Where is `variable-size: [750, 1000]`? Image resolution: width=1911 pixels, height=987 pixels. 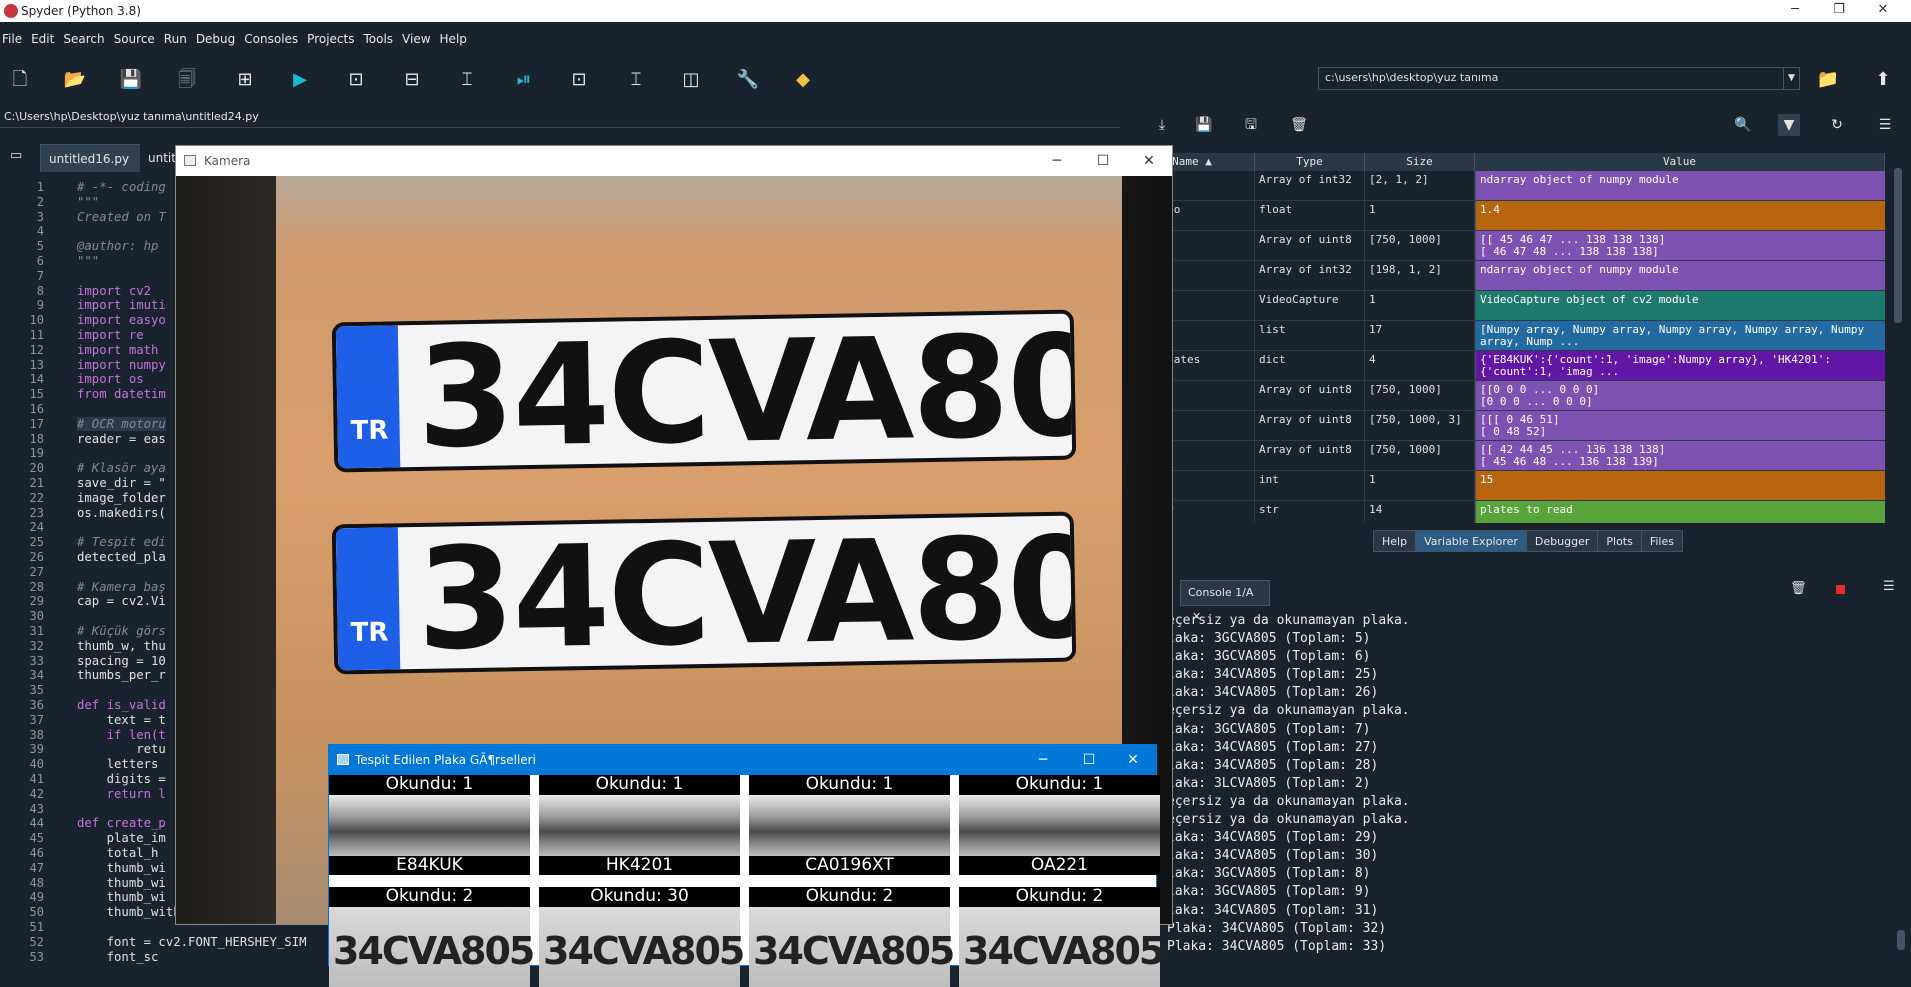
variable-size: [750, 1000] is located at coordinates (1420, 246).